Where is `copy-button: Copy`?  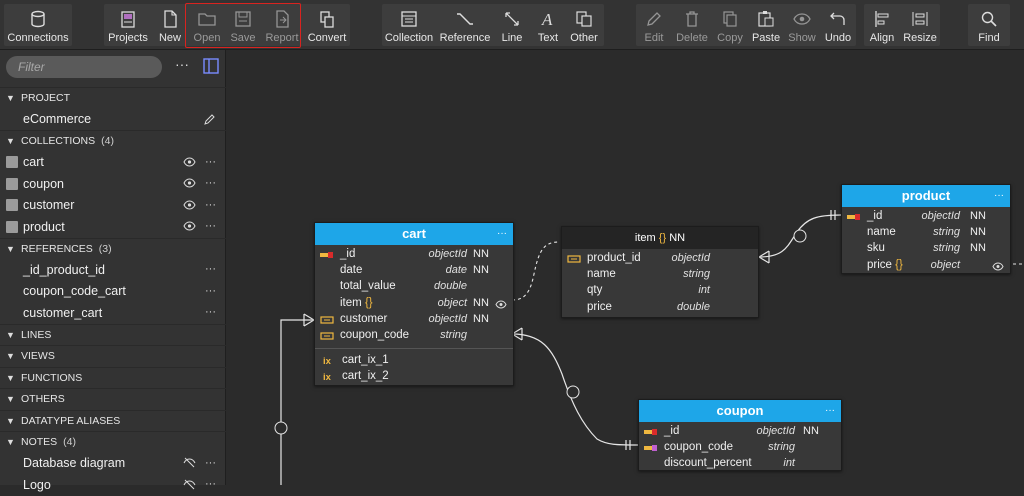
copy-button: Copy is located at coordinates (730, 25).